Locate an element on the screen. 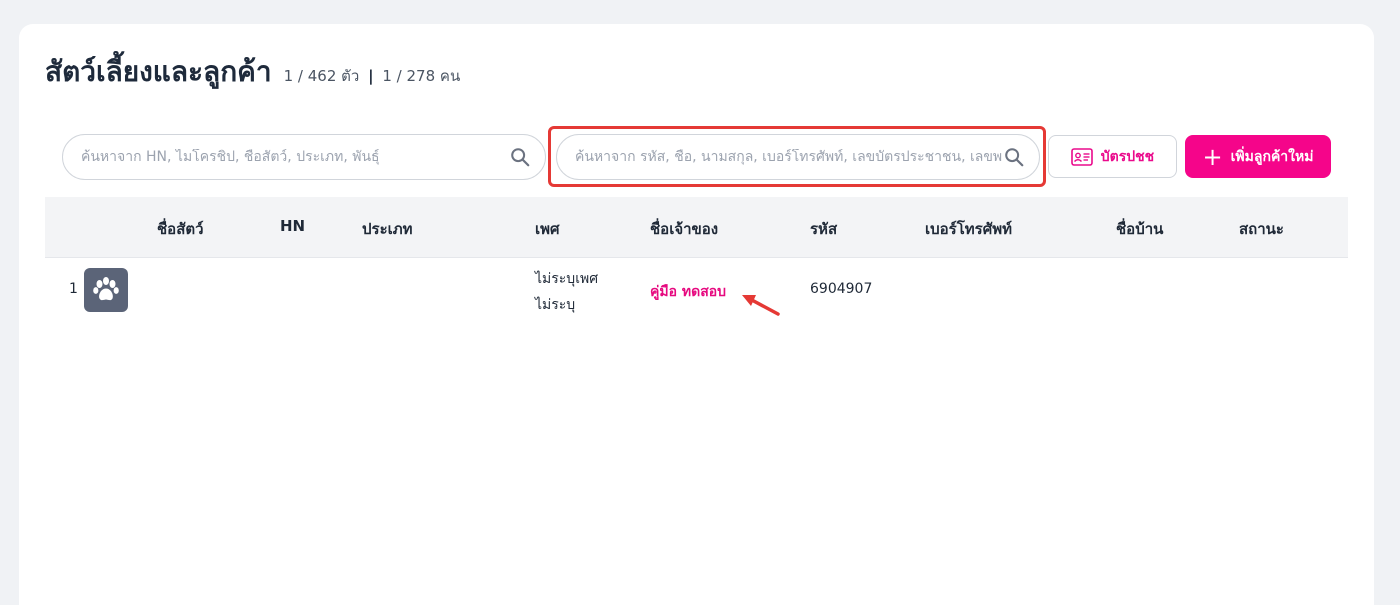 The width and height of the screenshot is (1400, 605). column-header-hn: HN is located at coordinates (292, 226).